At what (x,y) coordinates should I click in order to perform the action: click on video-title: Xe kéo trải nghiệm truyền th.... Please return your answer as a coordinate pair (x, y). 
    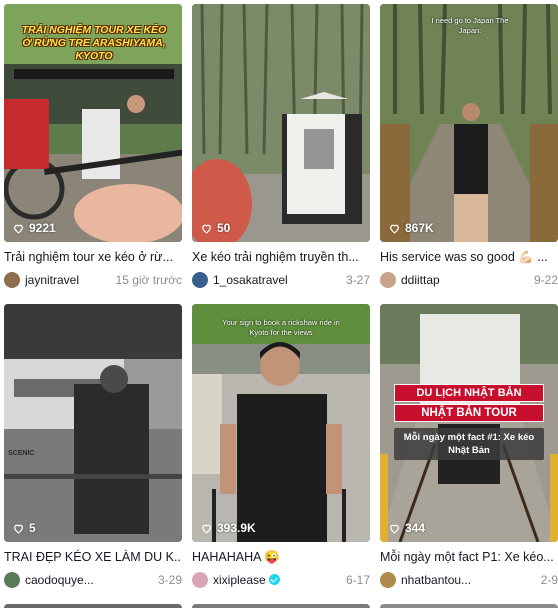
    Looking at the image, I should click on (281, 257).